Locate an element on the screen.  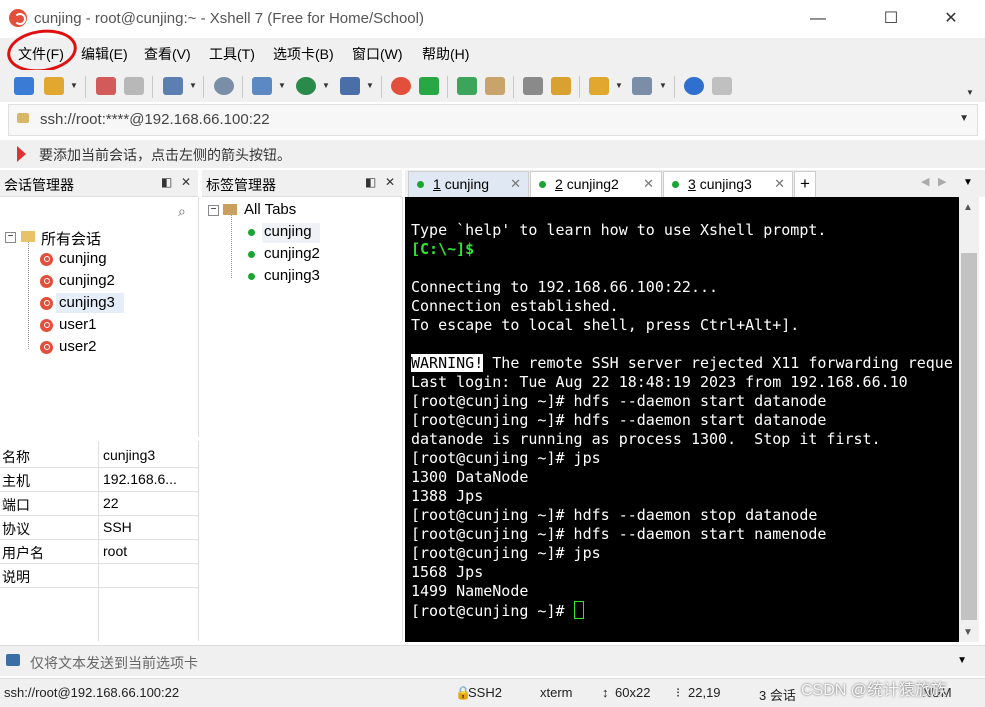
new-folder-icon is located at coordinates (599, 86).